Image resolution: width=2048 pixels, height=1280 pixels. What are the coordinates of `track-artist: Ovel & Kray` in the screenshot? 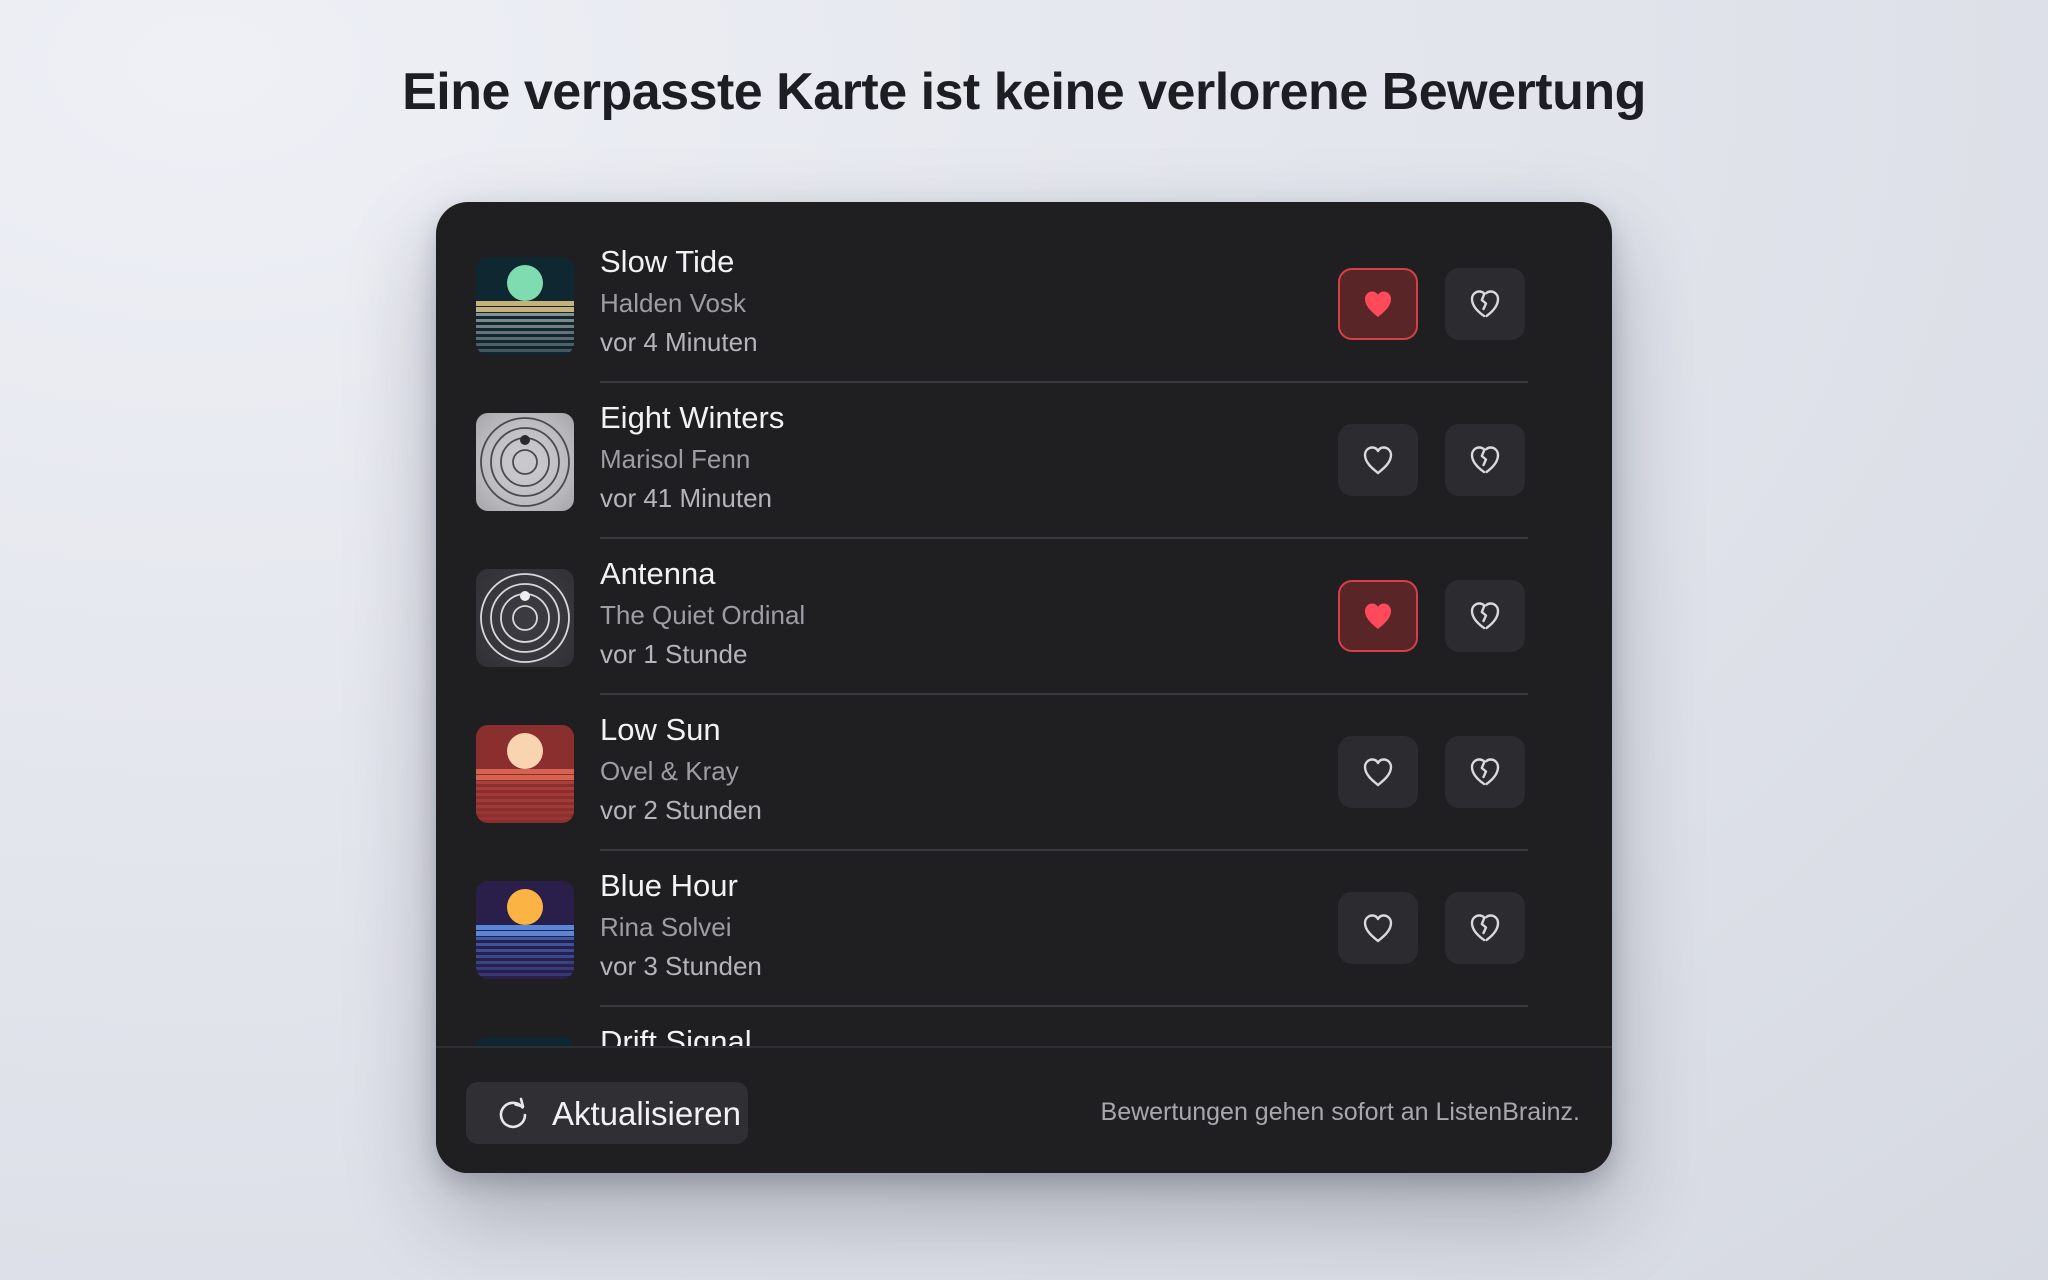 It's located at (669, 771).